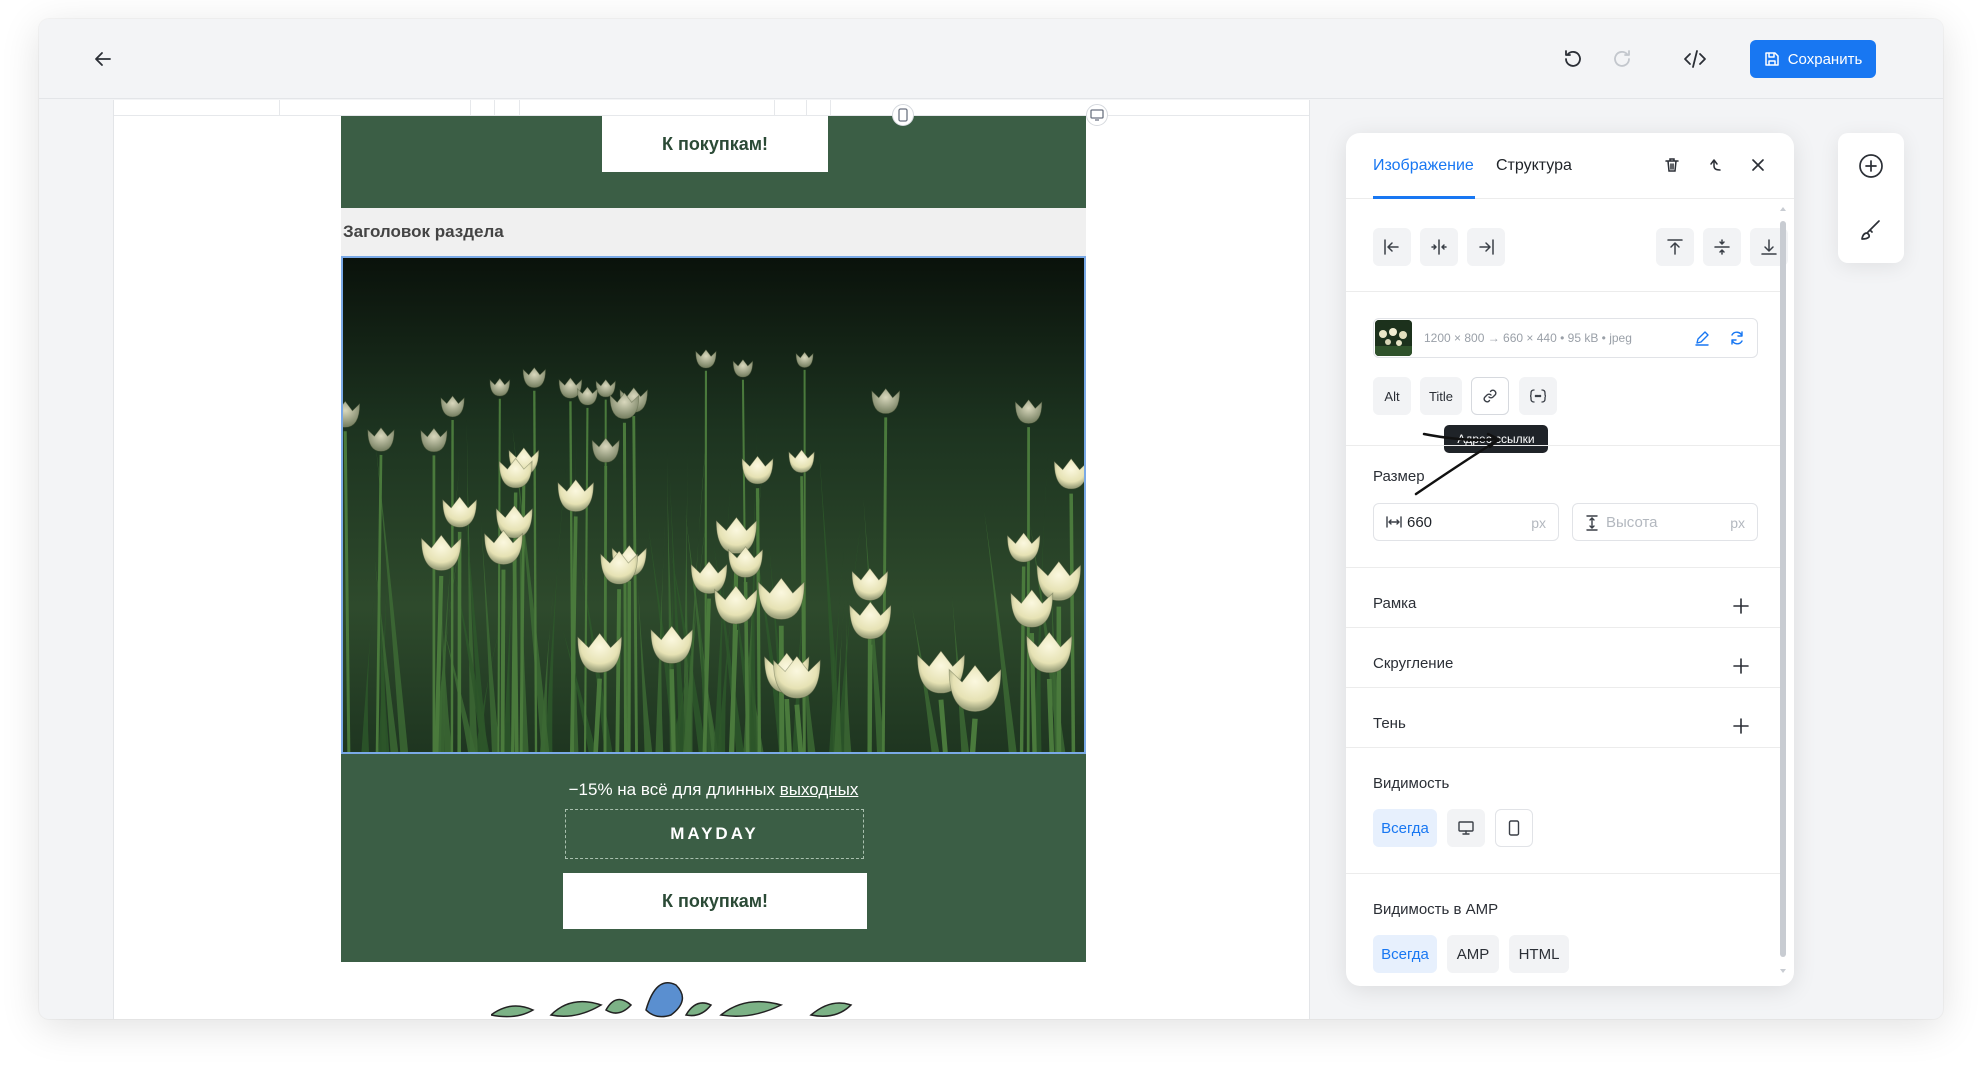 Image resolution: width=1982 pixels, height=1081 pixels. Describe the element at coordinates (1392, 396) in the screenshot. I see `alt-chip: Alt` at that location.